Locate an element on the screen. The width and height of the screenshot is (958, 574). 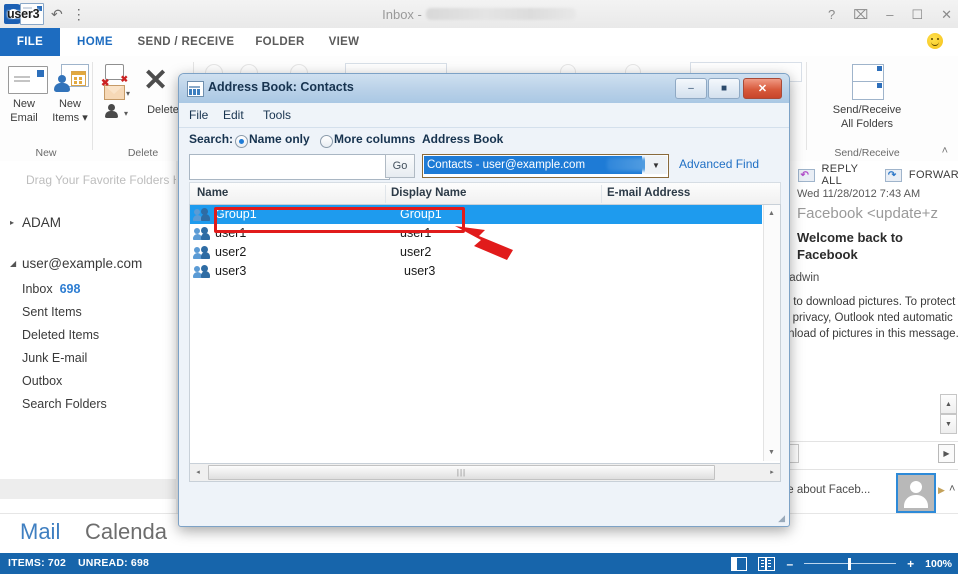
forward-label: FORWAR is located at coordinates (933, 175).